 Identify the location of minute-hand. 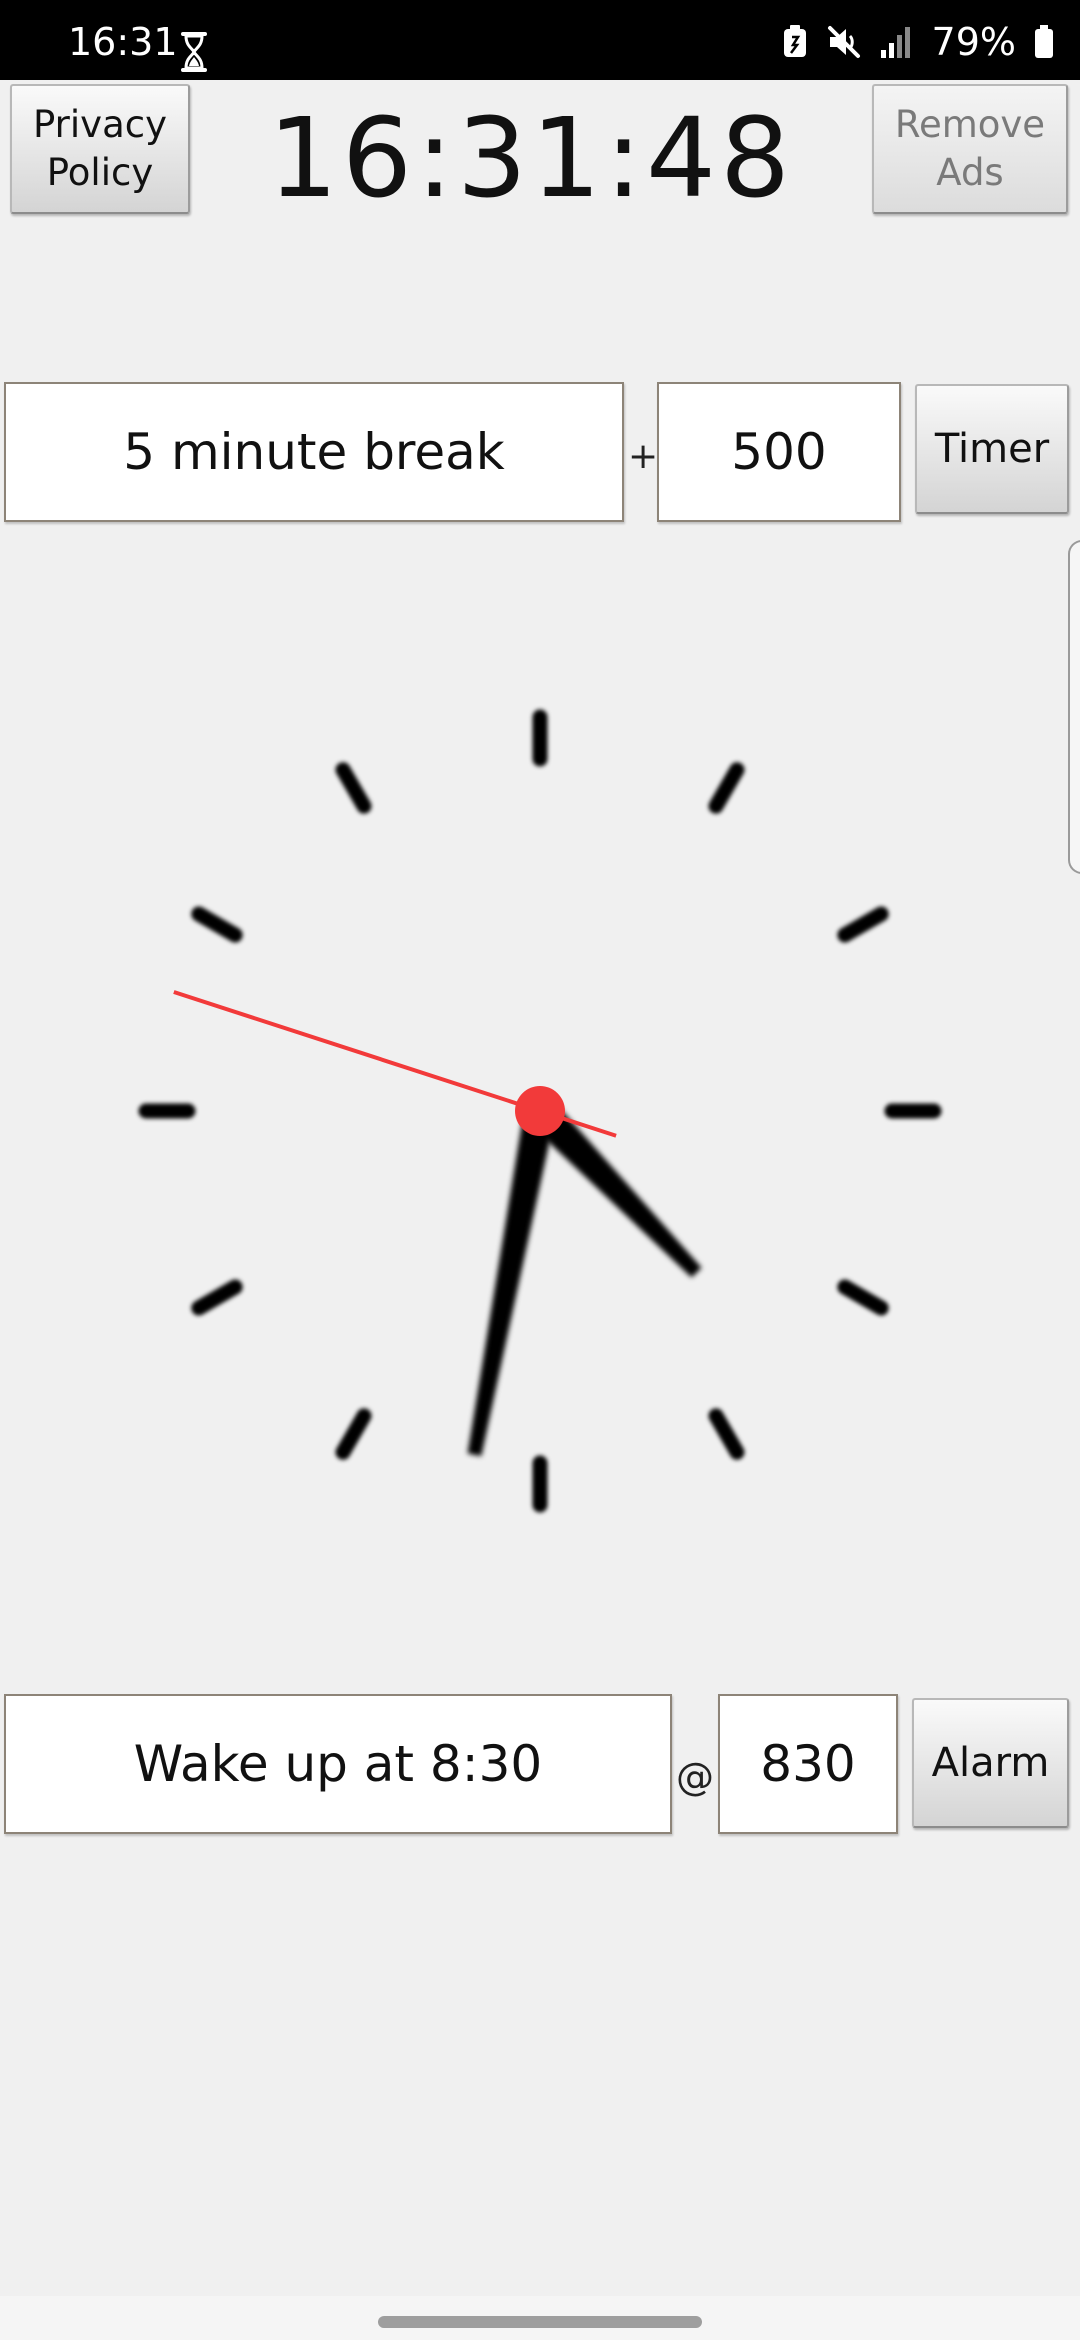
(512, 1278).